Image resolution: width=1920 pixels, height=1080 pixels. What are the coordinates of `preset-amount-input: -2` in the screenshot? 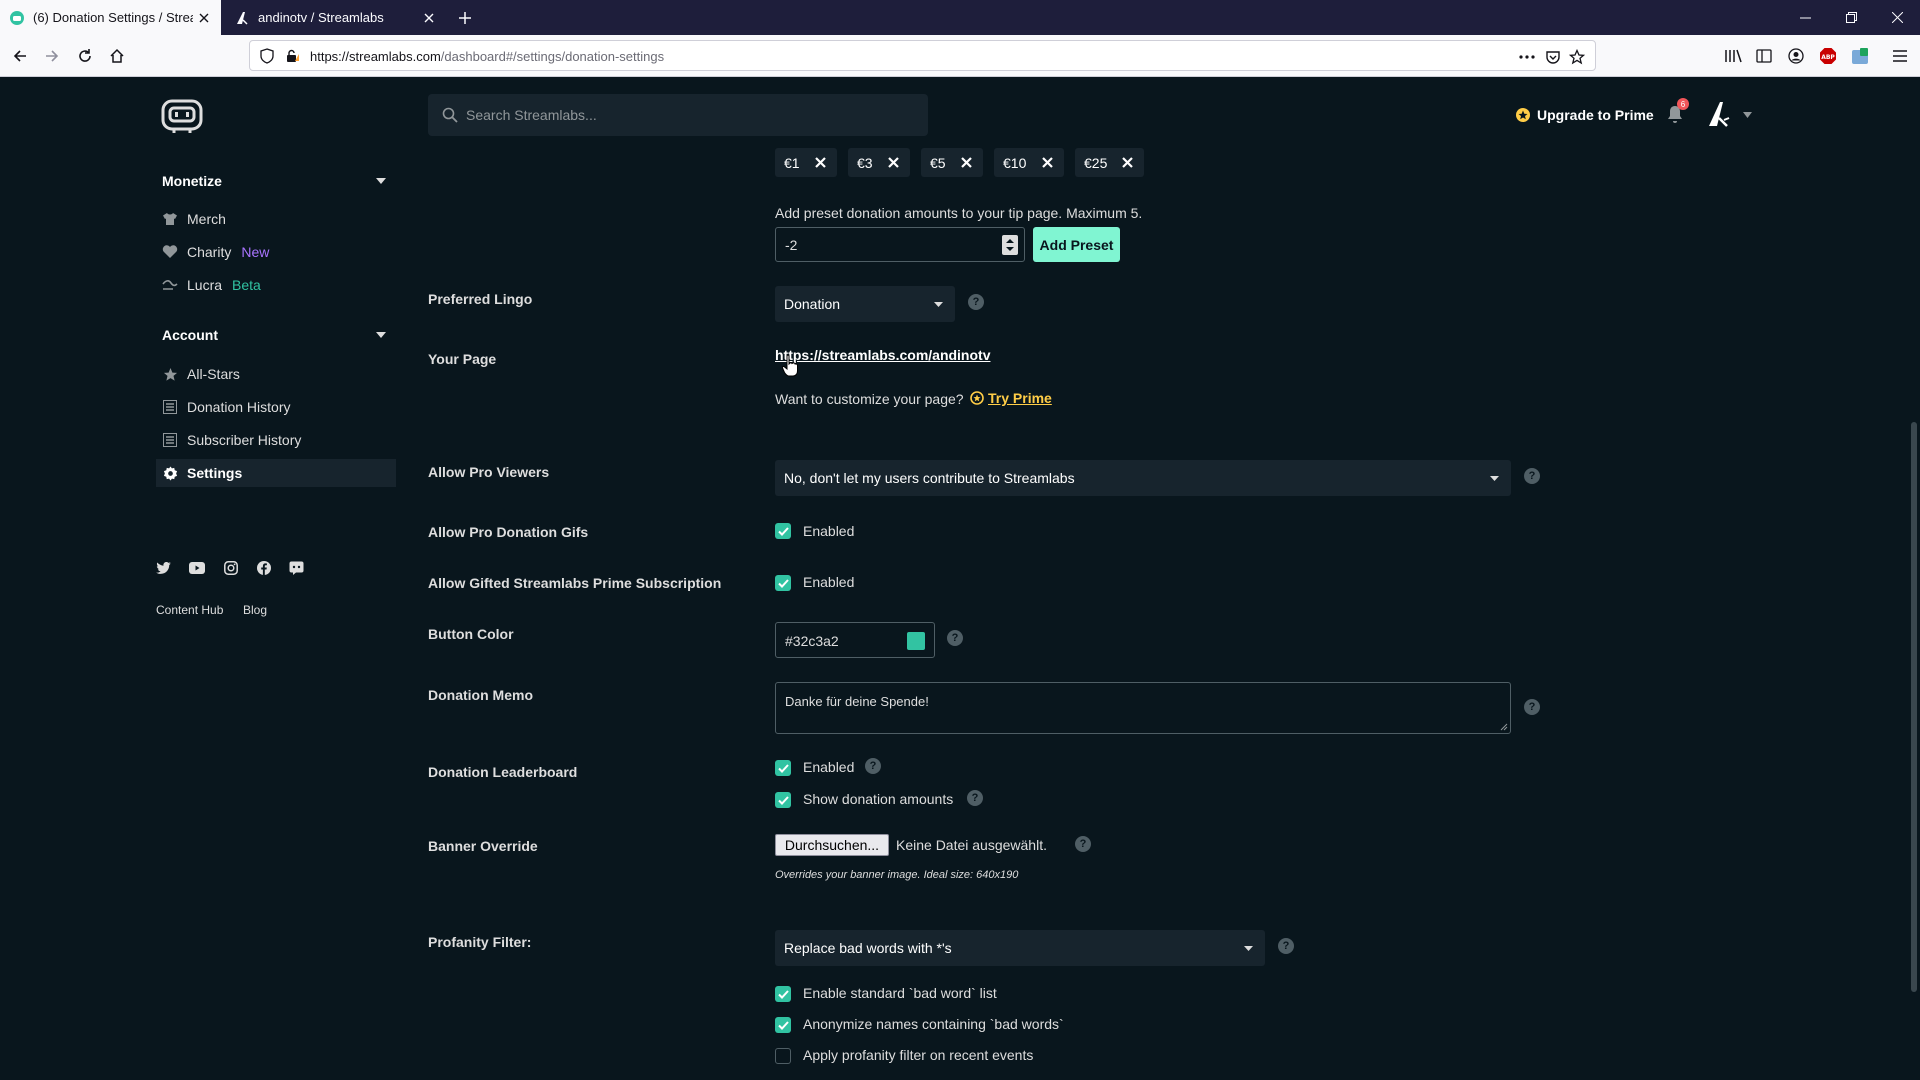 It's located at (900, 244).